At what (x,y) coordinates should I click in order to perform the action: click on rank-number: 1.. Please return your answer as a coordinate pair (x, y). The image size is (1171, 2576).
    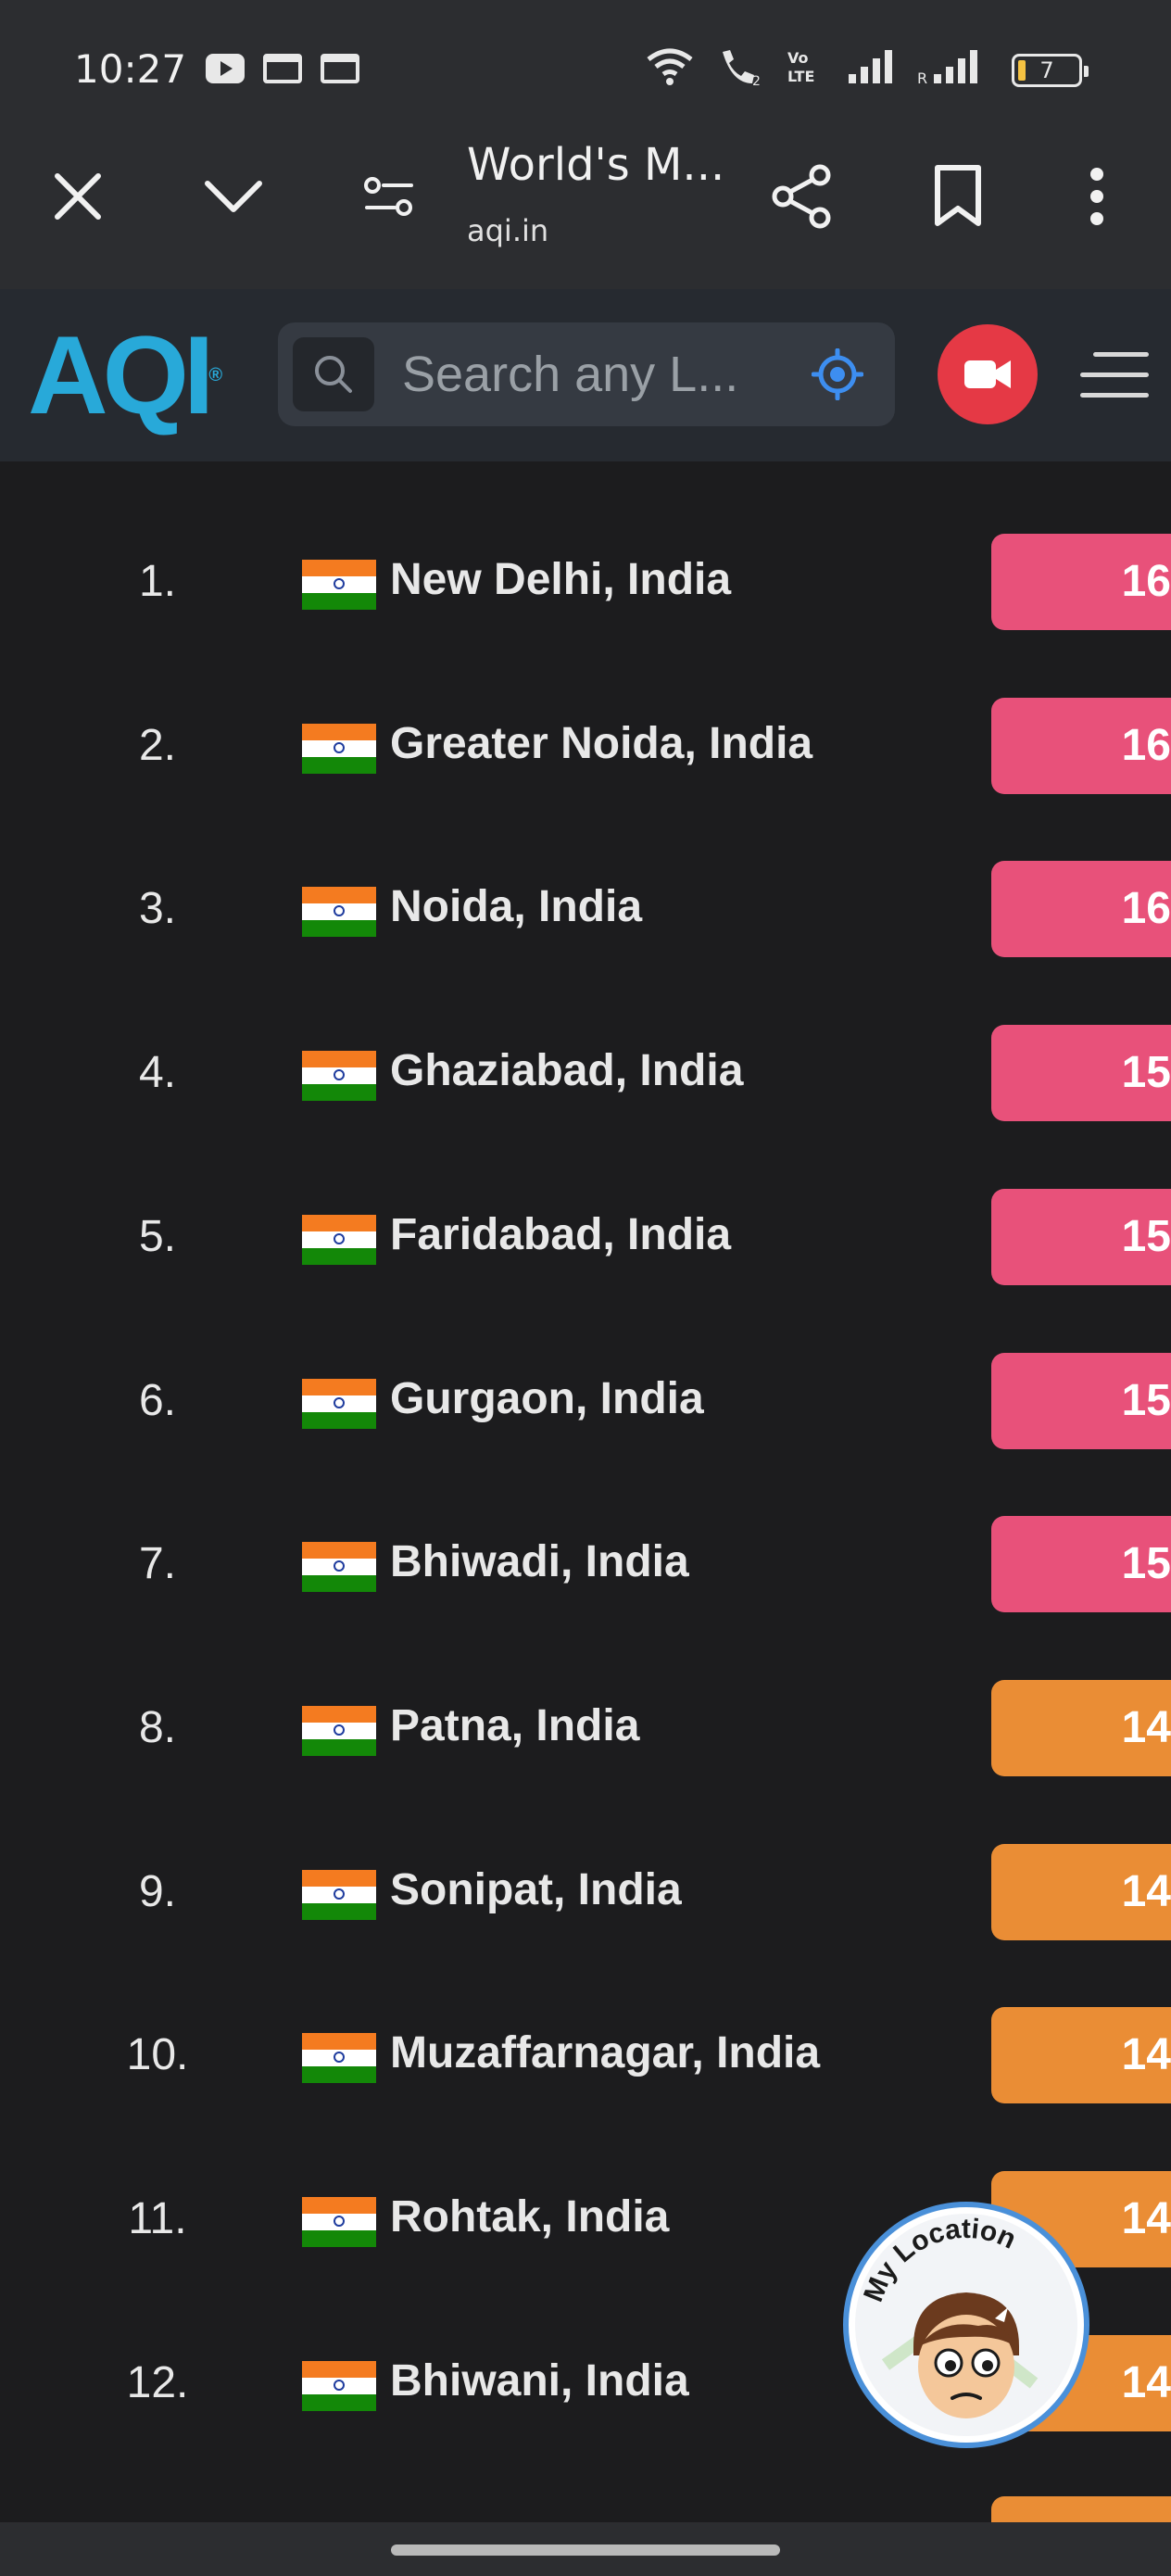
    Looking at the image, I should click on (158, 581).